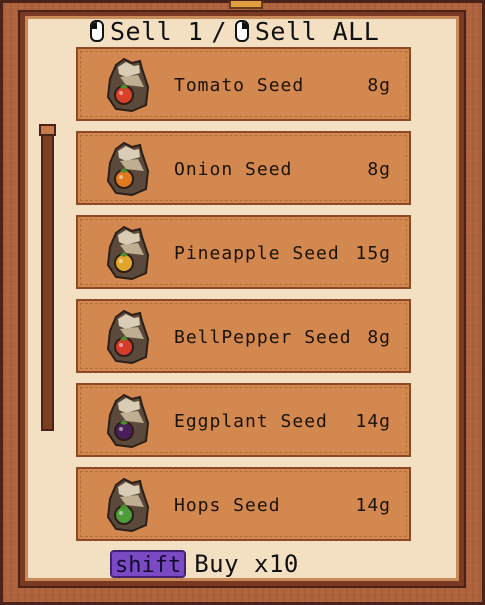  I want to click on shop-item-row: BellPepper Seed 8g, so click(243, 336).